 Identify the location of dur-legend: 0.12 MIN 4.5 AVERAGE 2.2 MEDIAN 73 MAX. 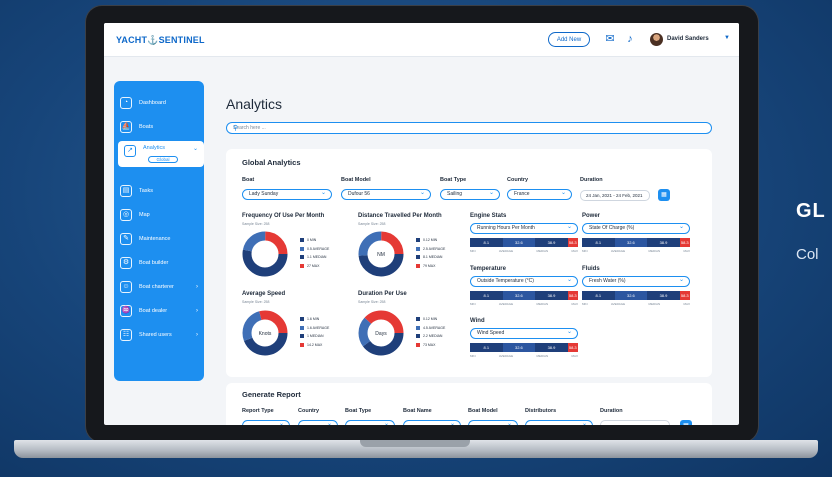
(430, 332).